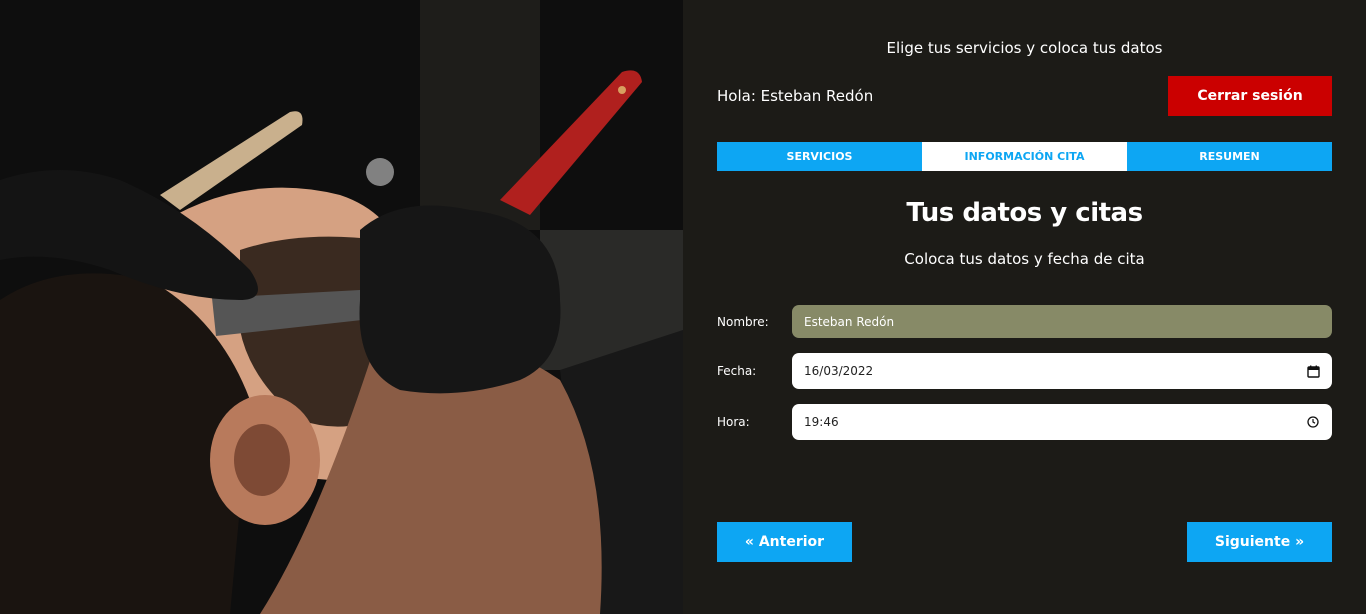 This screenshot has height=614, width=1366. Describe the element at coordinates (1024, 259) in the screenshot. I see `section-subtitle: Coloca tus datos y fecha de cita` at that location.